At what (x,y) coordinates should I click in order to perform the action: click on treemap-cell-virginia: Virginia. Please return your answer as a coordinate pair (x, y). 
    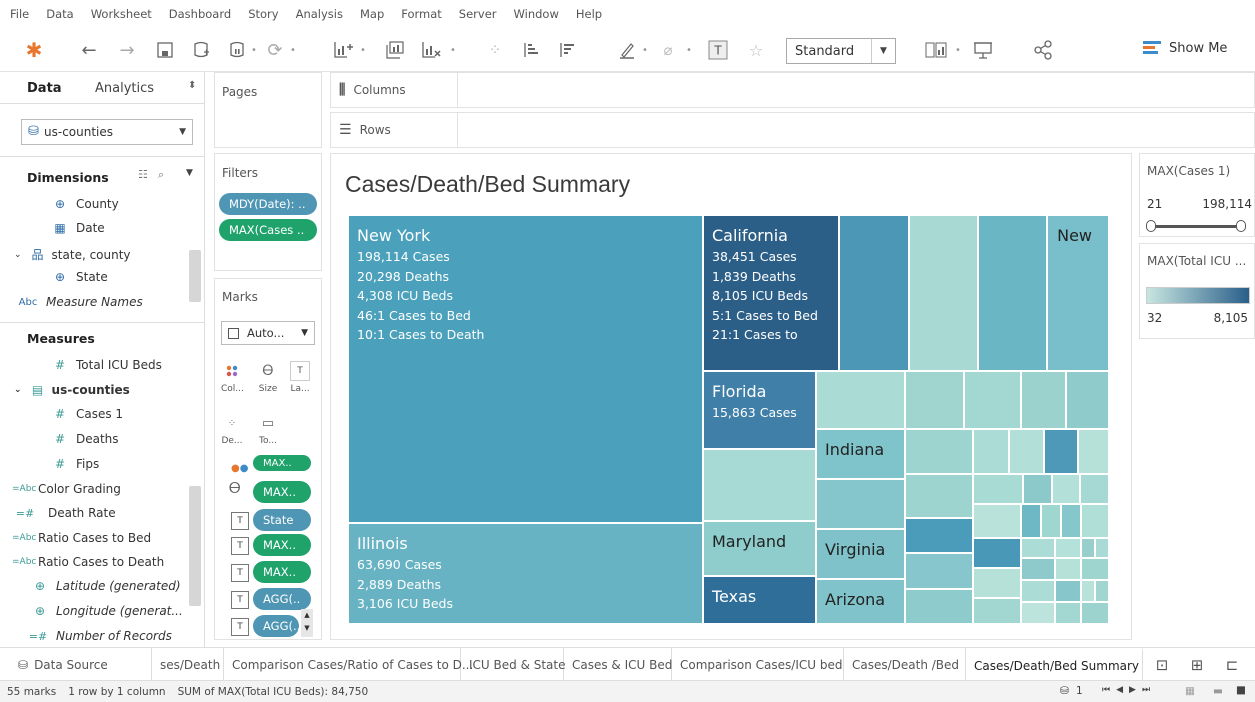
    Looking at the image, I should click on (860, 554).